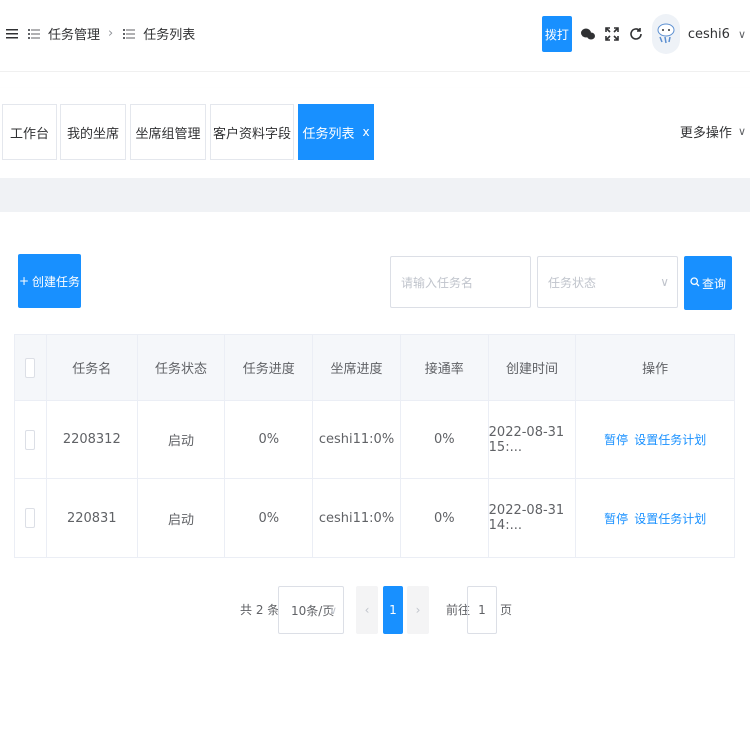 This screenshot has width=750, height=750. I want to click on more-actions-label: 更多操作, so click(705, 133).